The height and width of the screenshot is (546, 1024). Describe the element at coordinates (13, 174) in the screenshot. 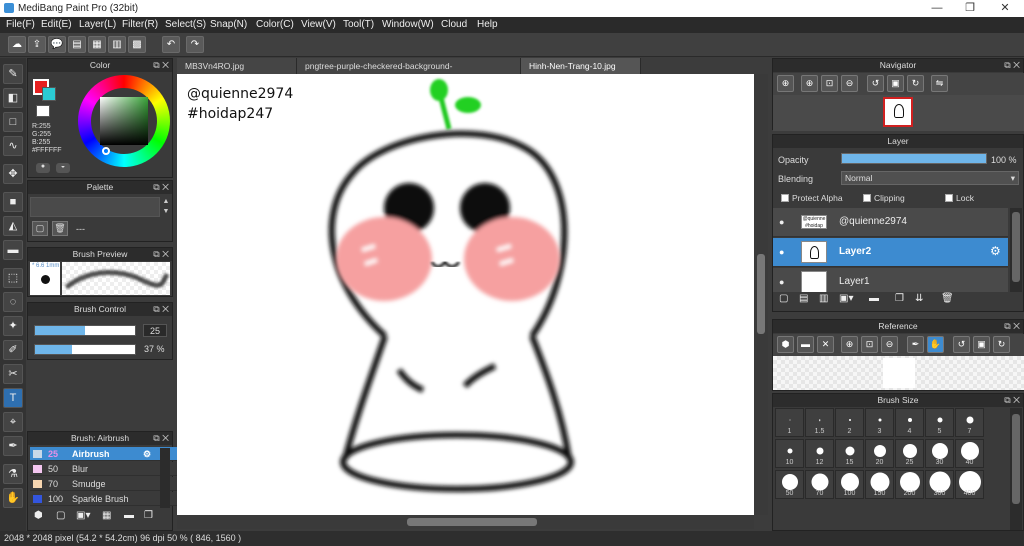

I see `move-tool-icon: ✥` at that location.